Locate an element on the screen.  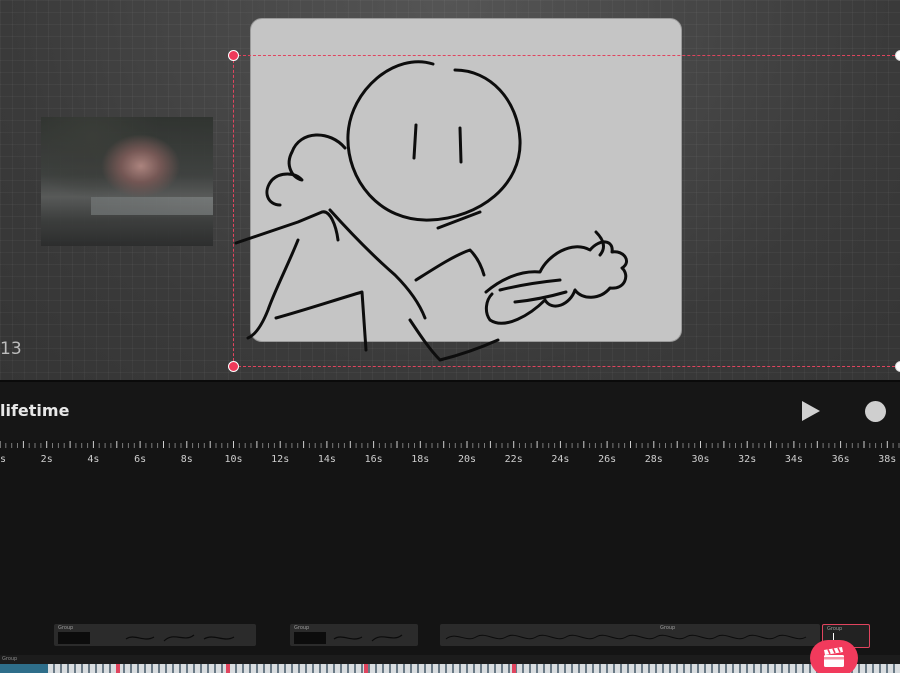
sketch-stroke-body-right is located at coordinates (450, 265).